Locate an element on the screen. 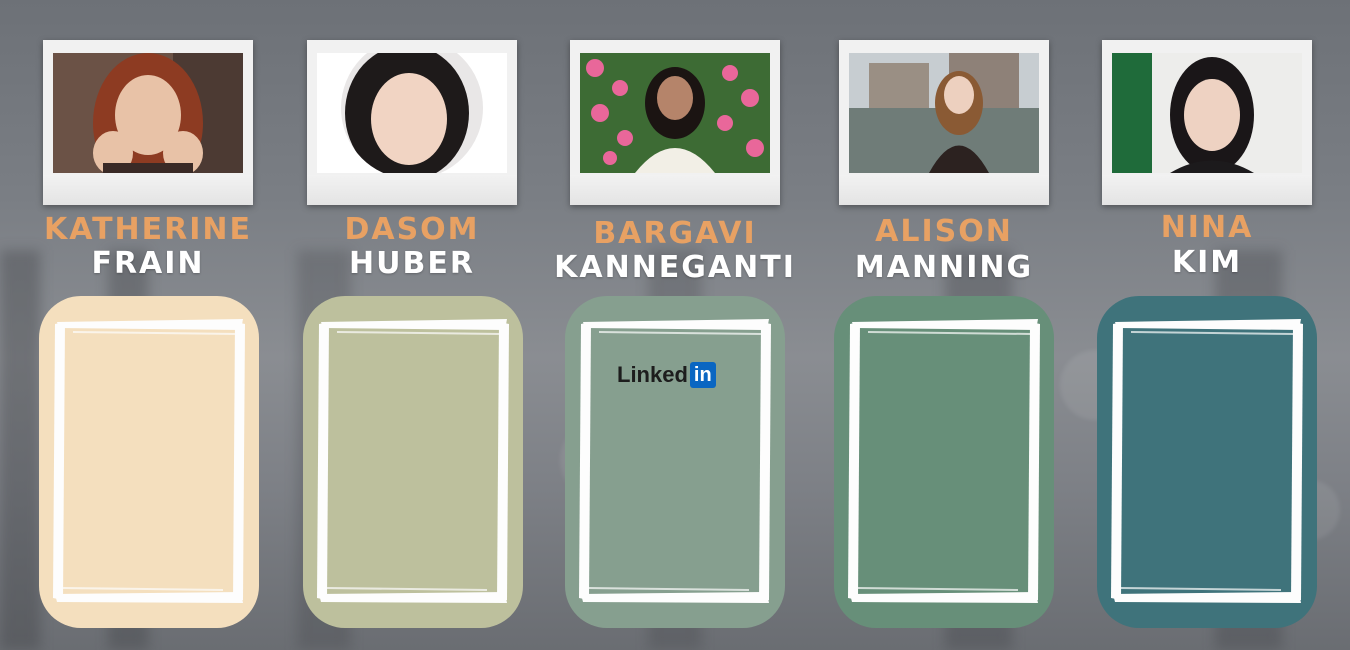 The height and width of the screenshot is (650, 1350). last-name: KIM is located at coordinates (1207, 262).